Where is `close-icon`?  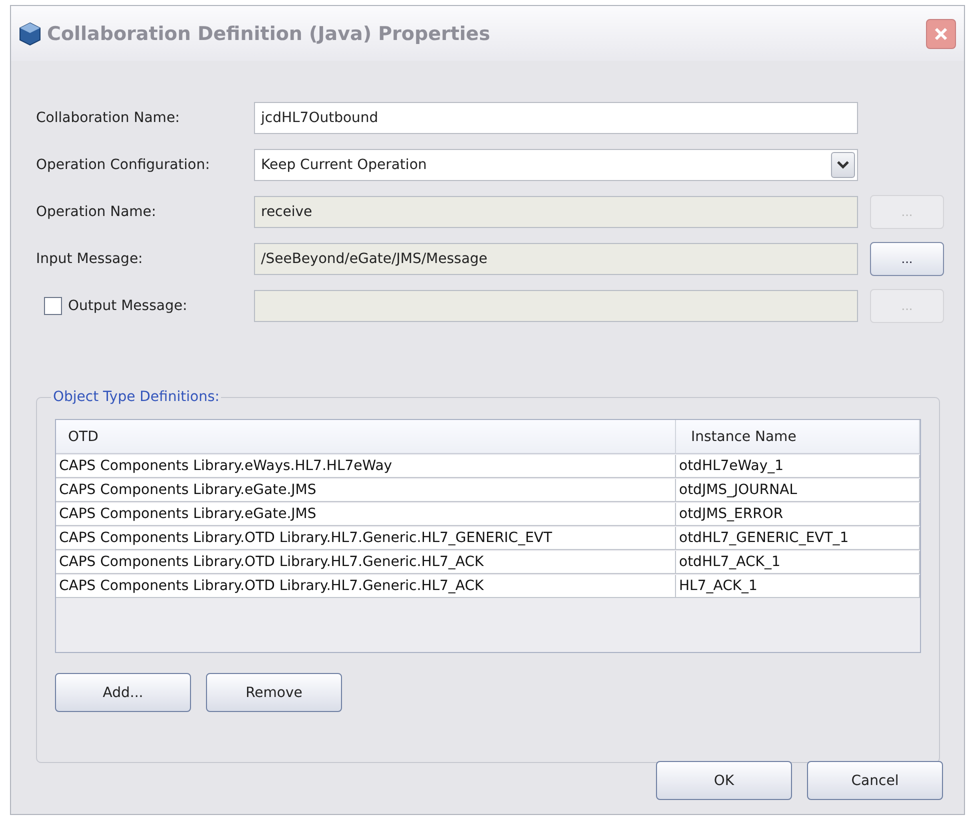 close-icon is located at coordinates (941, 34).